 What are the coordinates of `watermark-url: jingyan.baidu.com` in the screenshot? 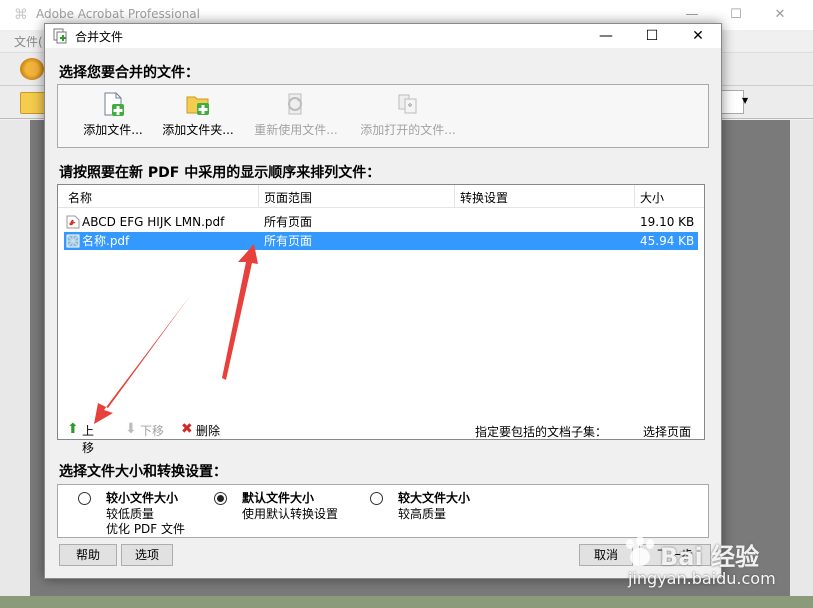 It's located at (702, 578).